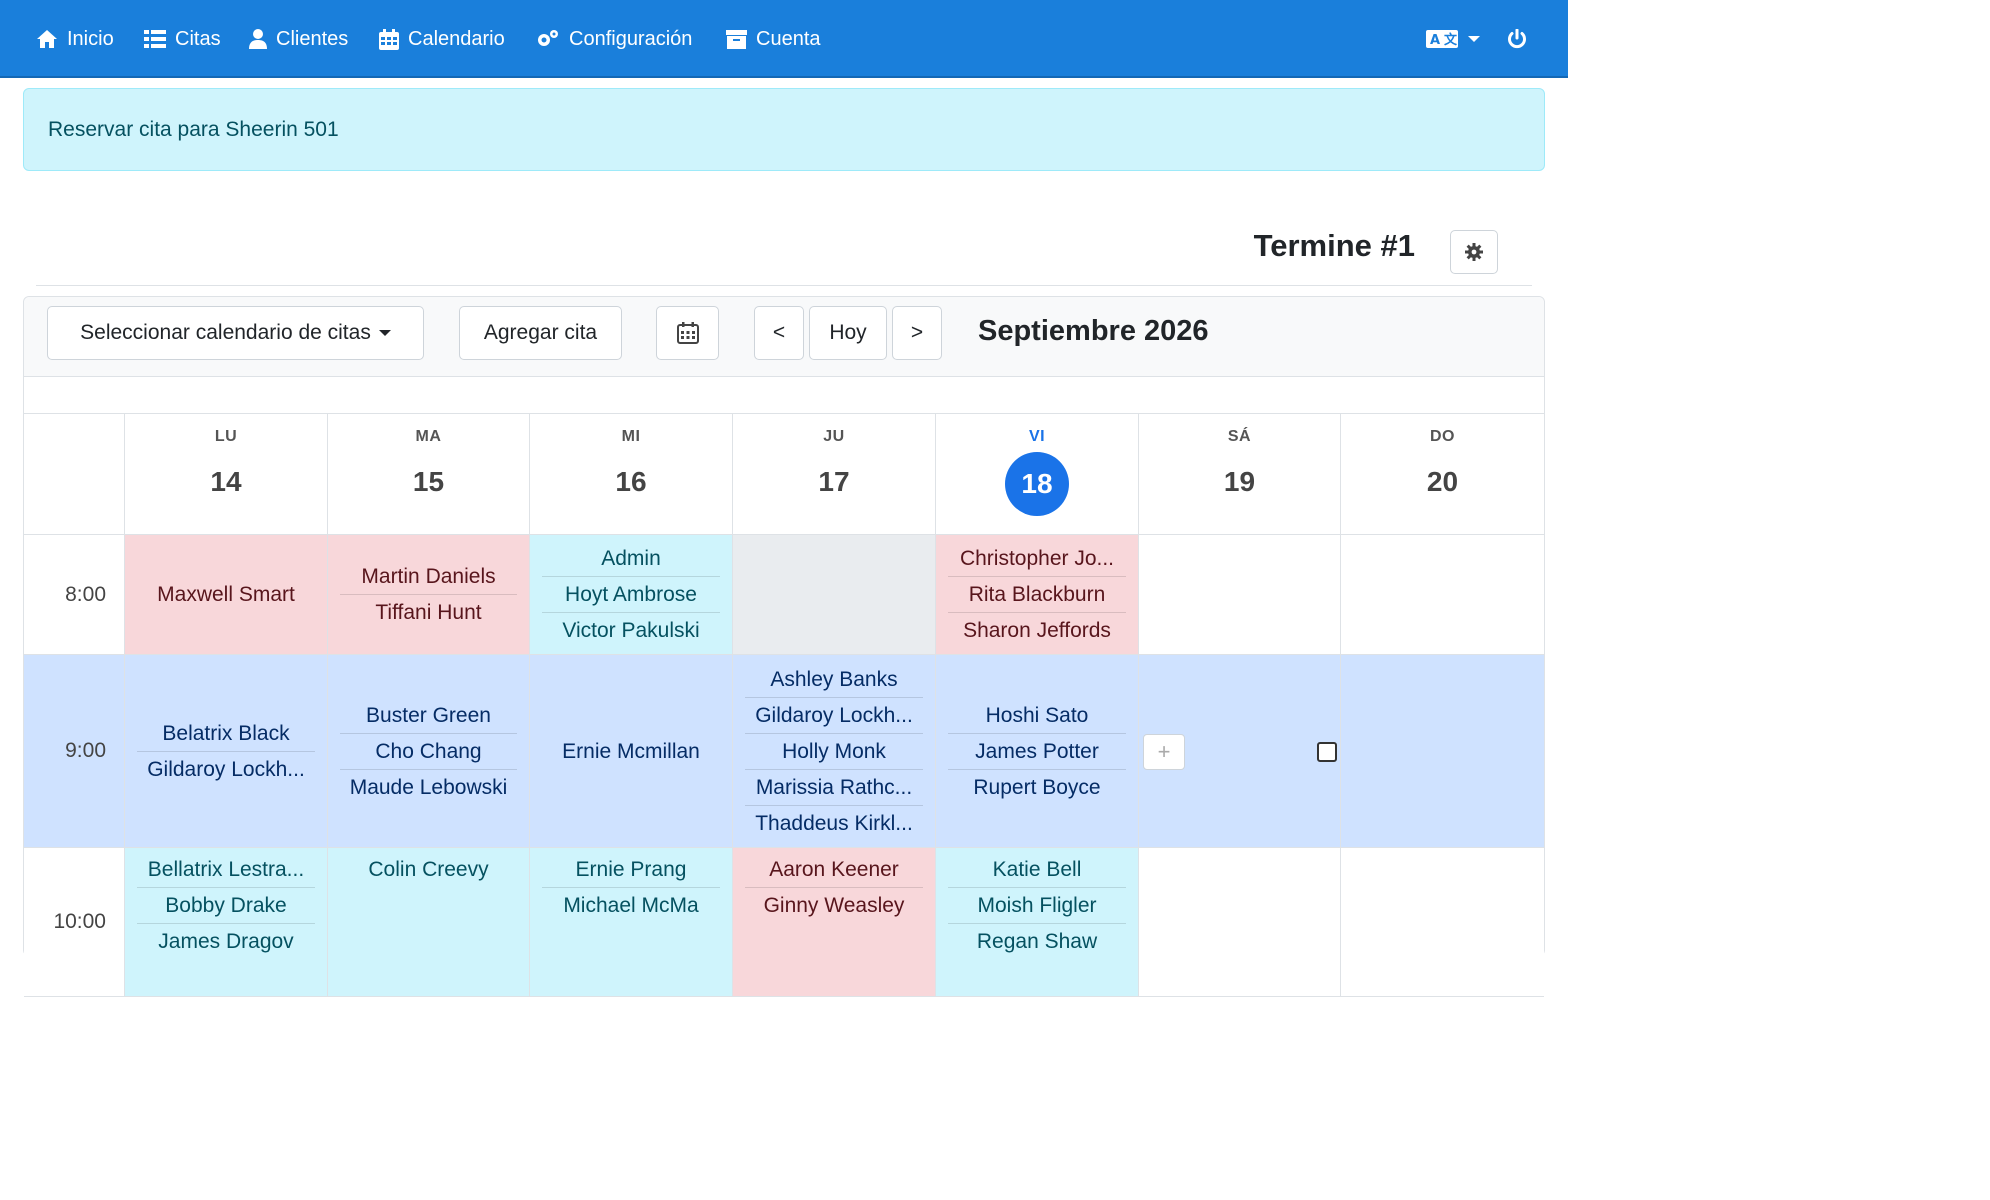 This screenshot has width=1990, height=1200. I want to click on appointment-name: Hoshi Sato, so click(1037, 716).